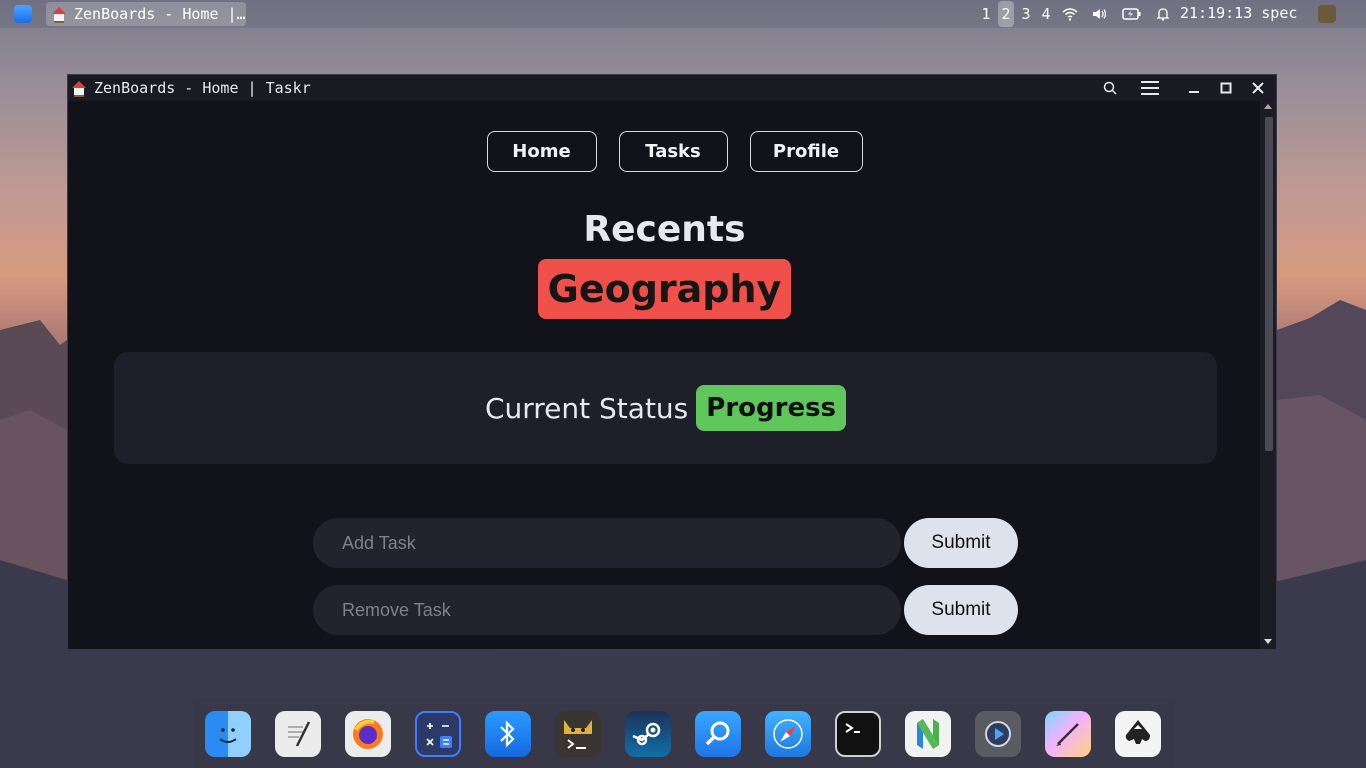 This screenshot has height=768, width=1366. Describe the element at coordinates (1100, 14) in the screenshot. I see `volume-icon` at that location.